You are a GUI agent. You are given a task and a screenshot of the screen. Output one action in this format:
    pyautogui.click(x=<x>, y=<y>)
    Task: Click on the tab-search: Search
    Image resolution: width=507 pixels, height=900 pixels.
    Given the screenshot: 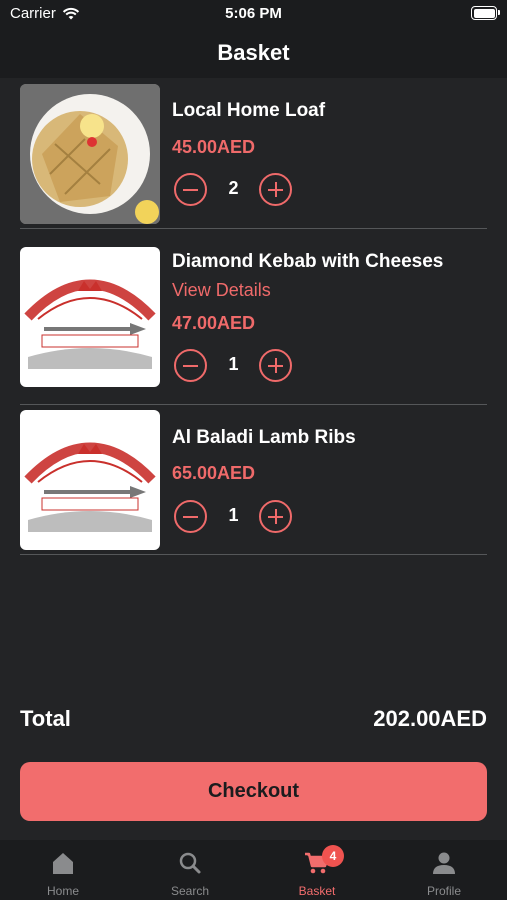 What is the action you would take?
    pyautogui.click(x=190, y=870)
    